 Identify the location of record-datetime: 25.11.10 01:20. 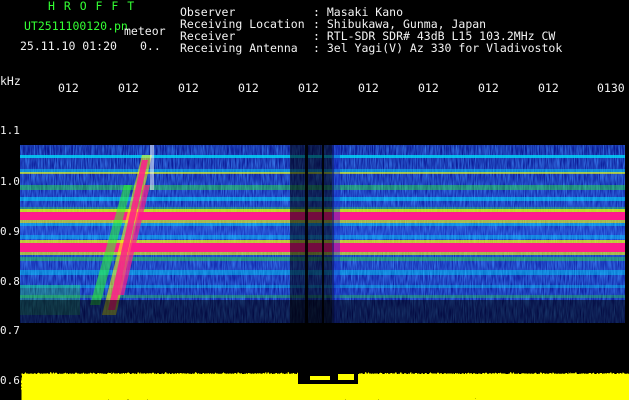
(68, 46).